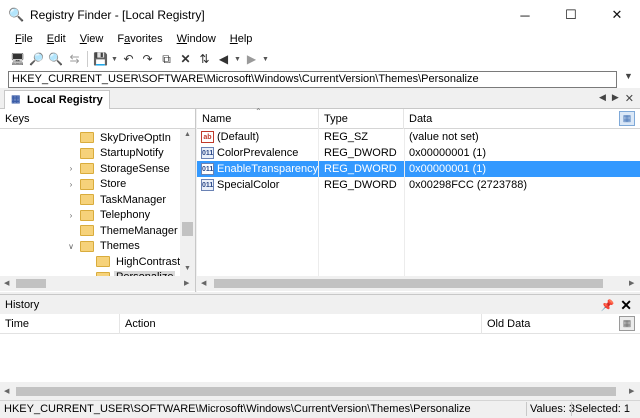 The width and height of the screenshot is (640, 418). Describe the element at coordinates (31, 283) in the screenshot. I see `keys-horizontal-scroll-thumb` at that location.